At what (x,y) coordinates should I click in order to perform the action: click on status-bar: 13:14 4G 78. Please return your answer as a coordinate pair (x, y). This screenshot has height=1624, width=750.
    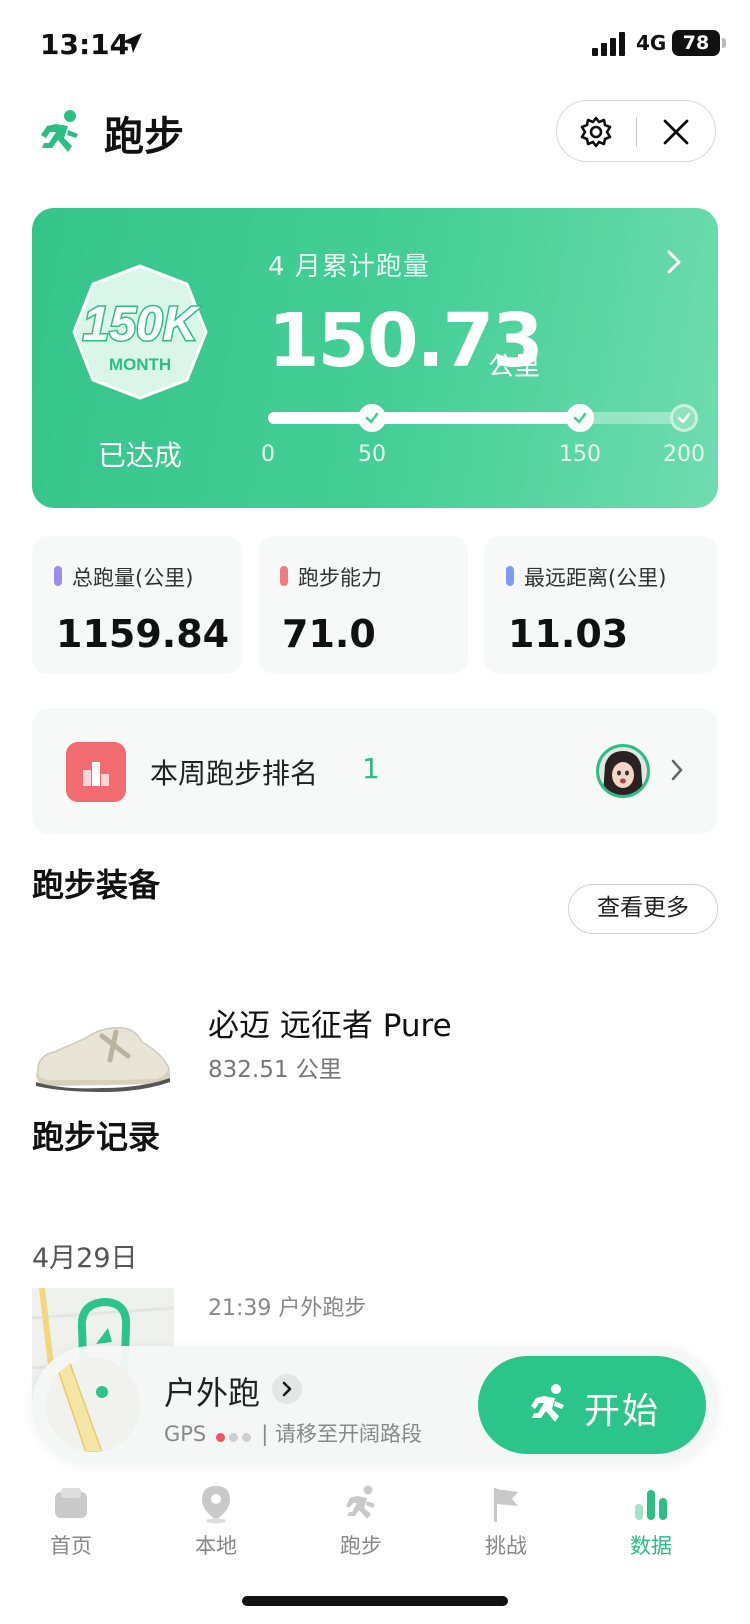
    Looking at the image, I should click on (375, 45).